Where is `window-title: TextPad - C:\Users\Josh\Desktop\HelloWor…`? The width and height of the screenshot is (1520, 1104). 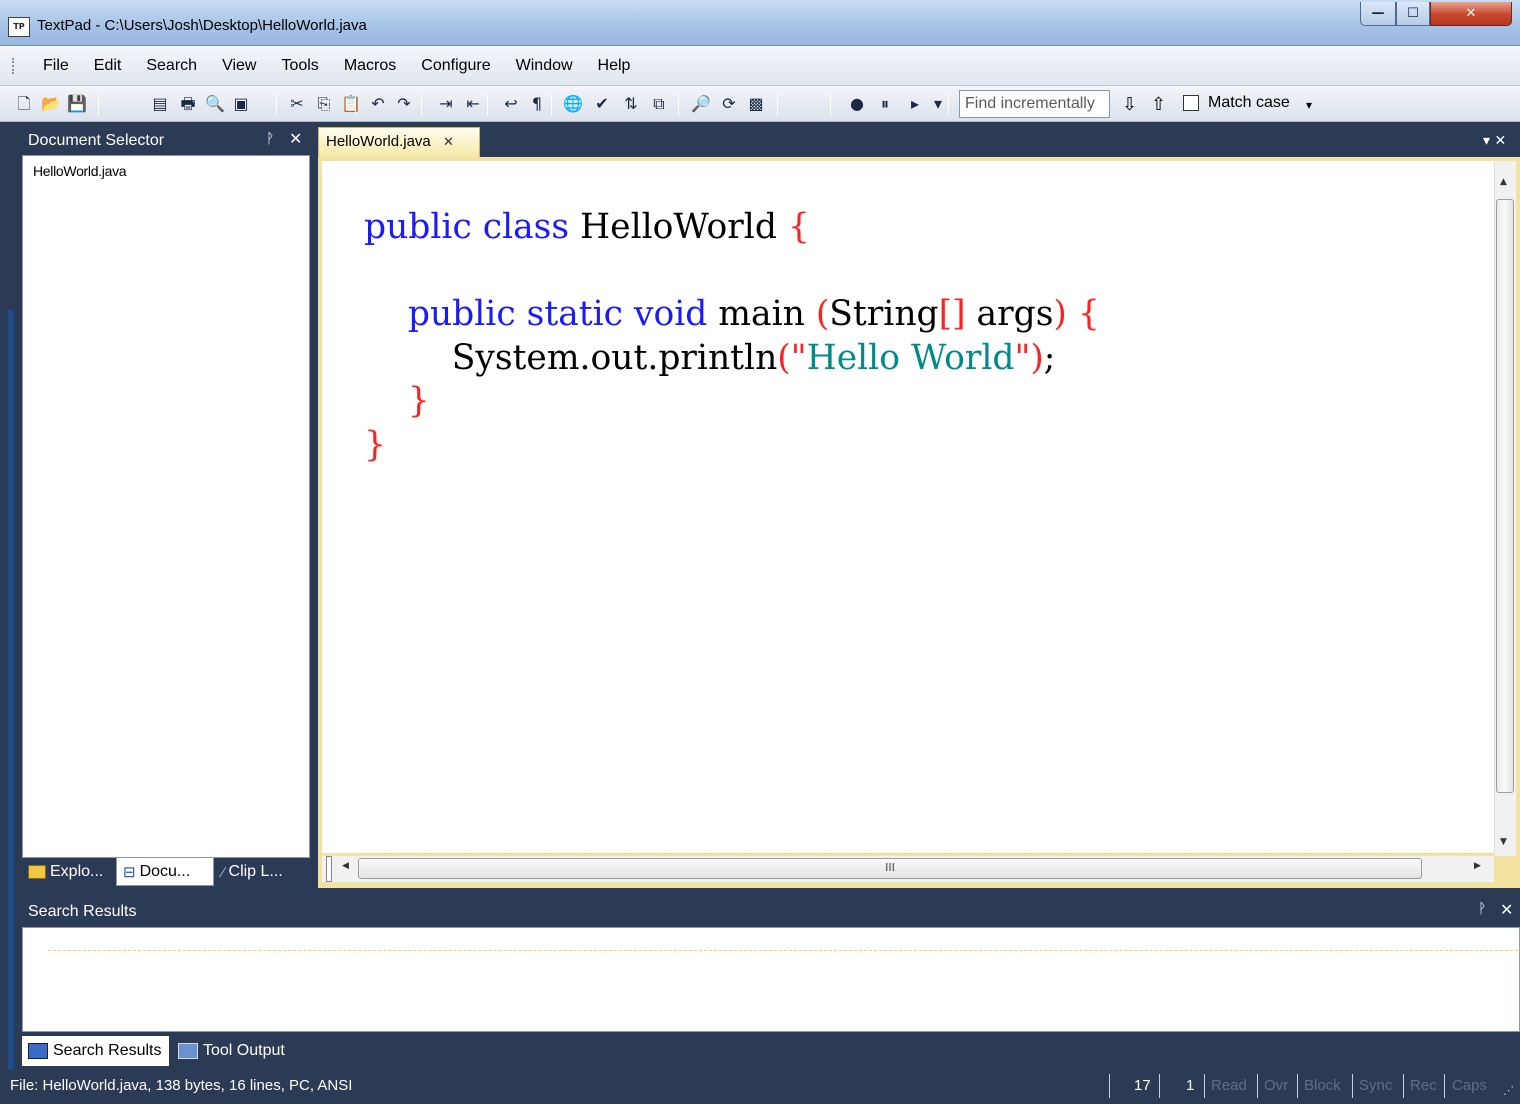 window-title: TextPad - C:\Users\Josh\Desktop\HelloWor… is located at coordinates (202, 25).